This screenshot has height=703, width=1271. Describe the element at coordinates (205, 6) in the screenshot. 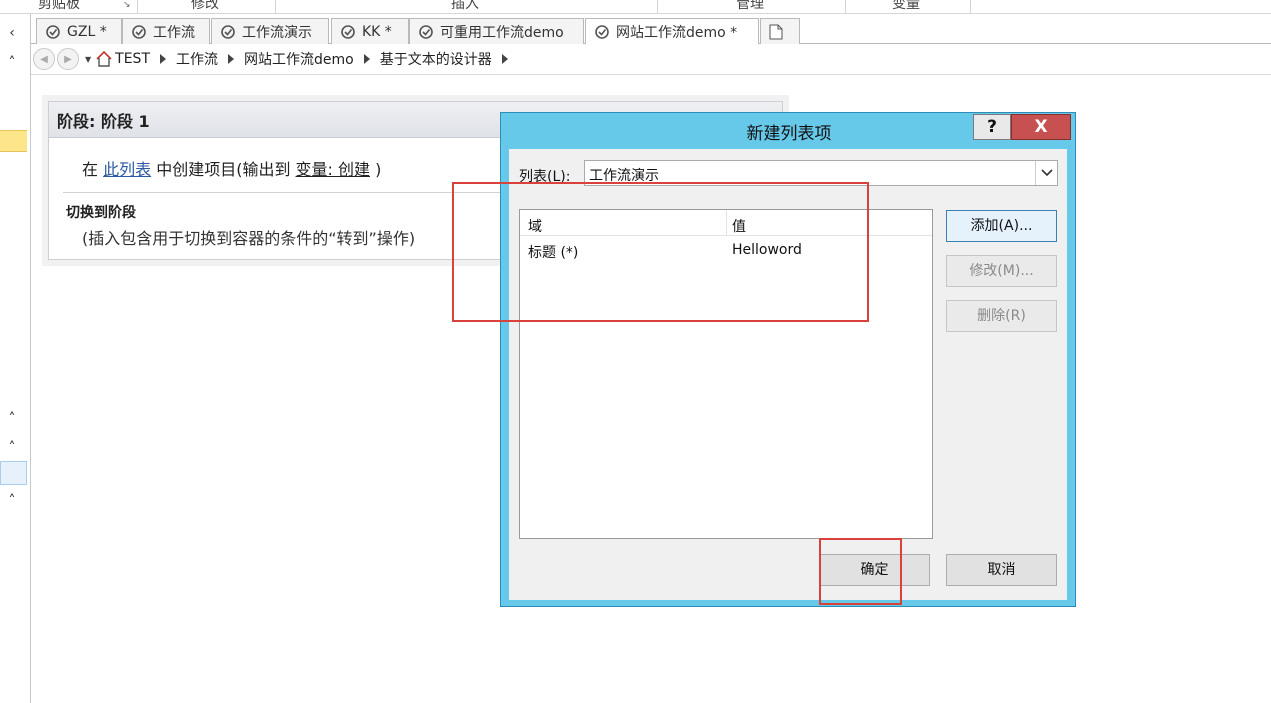

I see `ribbon-group-modify: 修改` at that location.